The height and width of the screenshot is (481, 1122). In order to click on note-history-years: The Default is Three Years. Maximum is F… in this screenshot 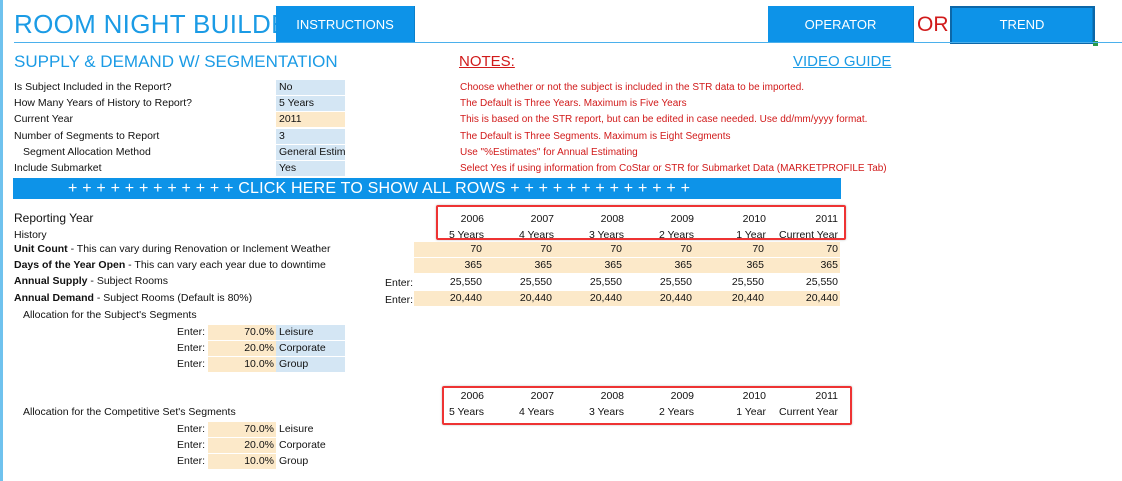, I will do `click(573, 103)`.